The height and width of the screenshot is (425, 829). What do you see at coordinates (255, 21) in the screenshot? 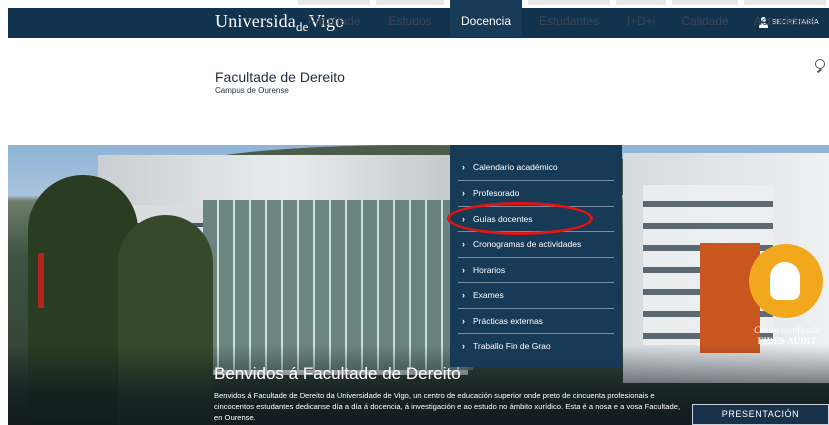
I see `brand-main: Universida` at bounding box center [255, 21].